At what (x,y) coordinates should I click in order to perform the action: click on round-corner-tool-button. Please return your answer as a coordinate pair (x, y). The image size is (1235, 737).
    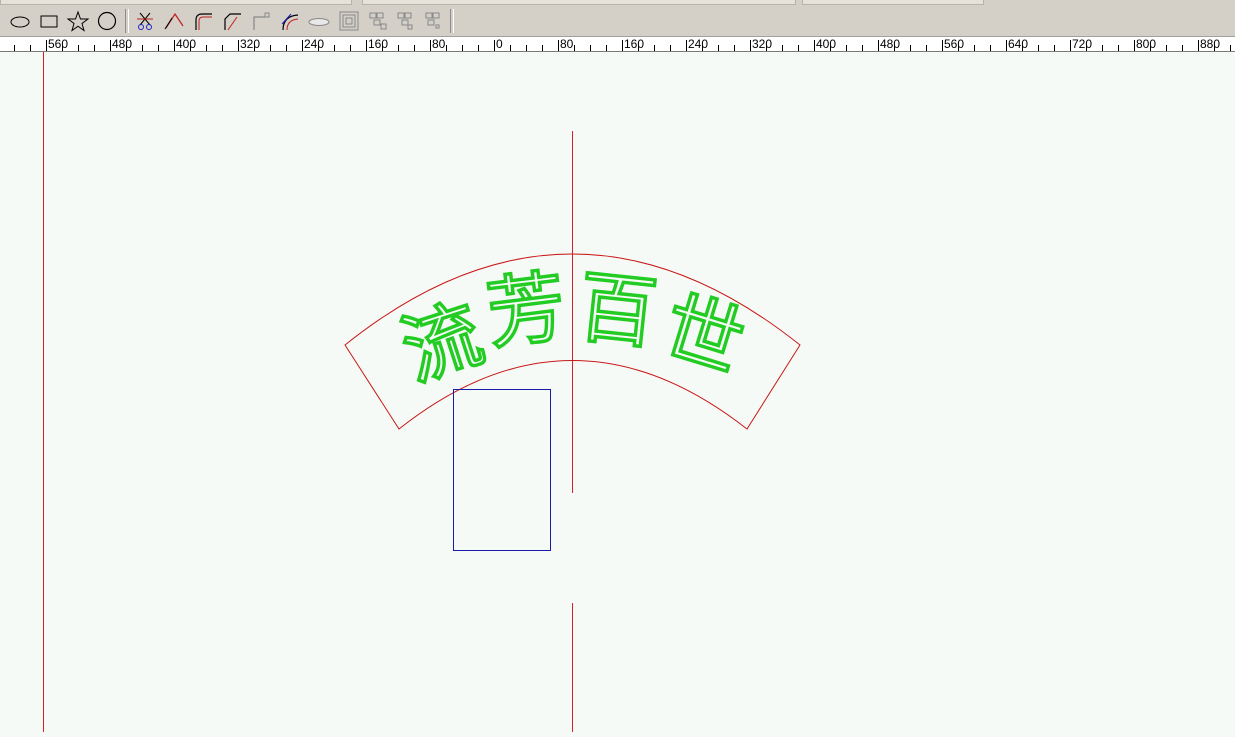
    Looking at the image, I should click on (203, 21).